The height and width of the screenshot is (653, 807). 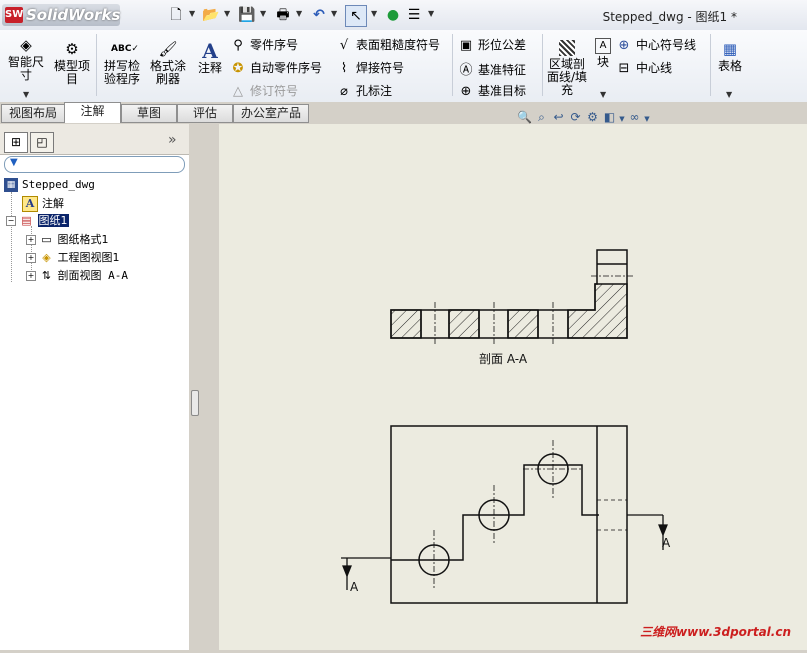 What do you see at coordinates (94, 164) in the screenshot?
I see `tree-filter-input: ▼` at bounding box center [94, 164].